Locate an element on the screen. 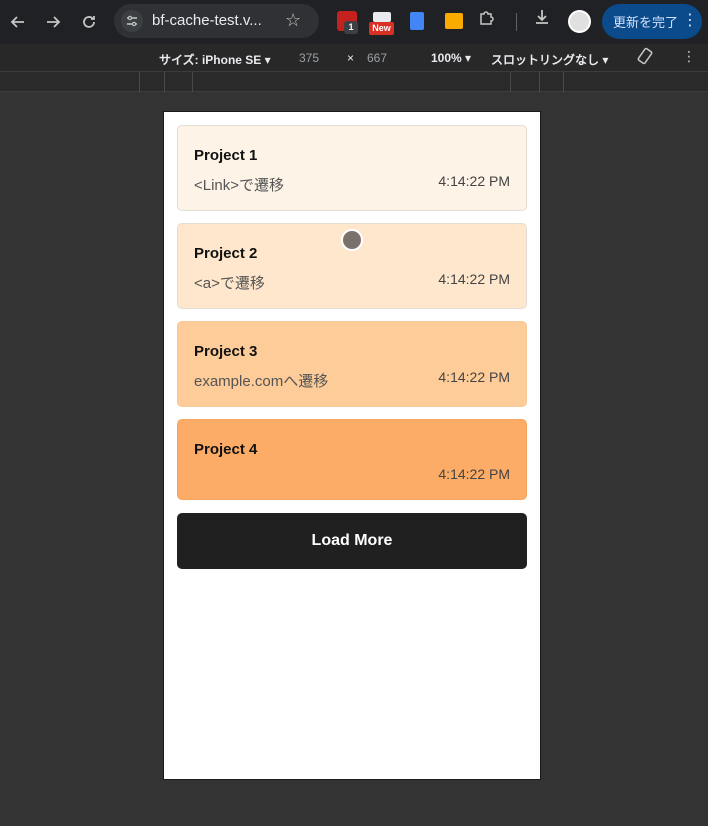 This screenshot has width=708, height=826. extension-yellow-icon is located at coordinates (454, 21).